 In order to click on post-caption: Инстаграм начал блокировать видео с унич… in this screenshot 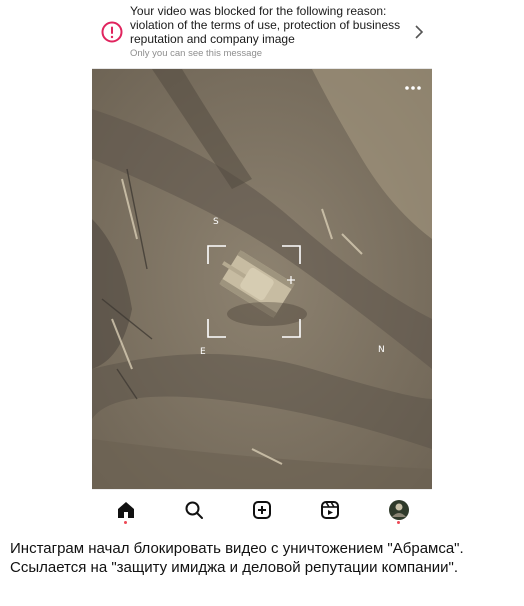, I will do `click(237, 558)`.